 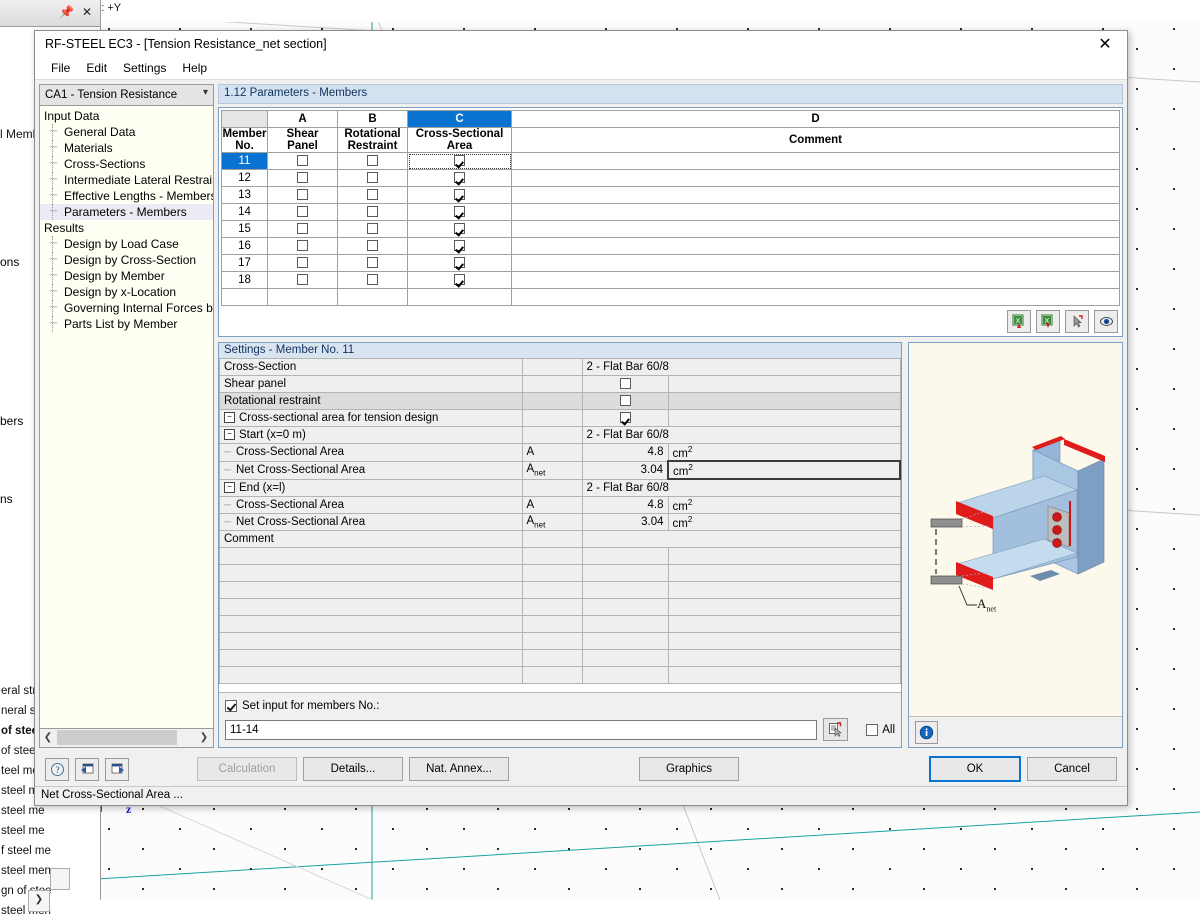 What do you see at coordinates (117, 769) in the screenshot?
I see `next-page-icon` at bounding box center [117, 769].